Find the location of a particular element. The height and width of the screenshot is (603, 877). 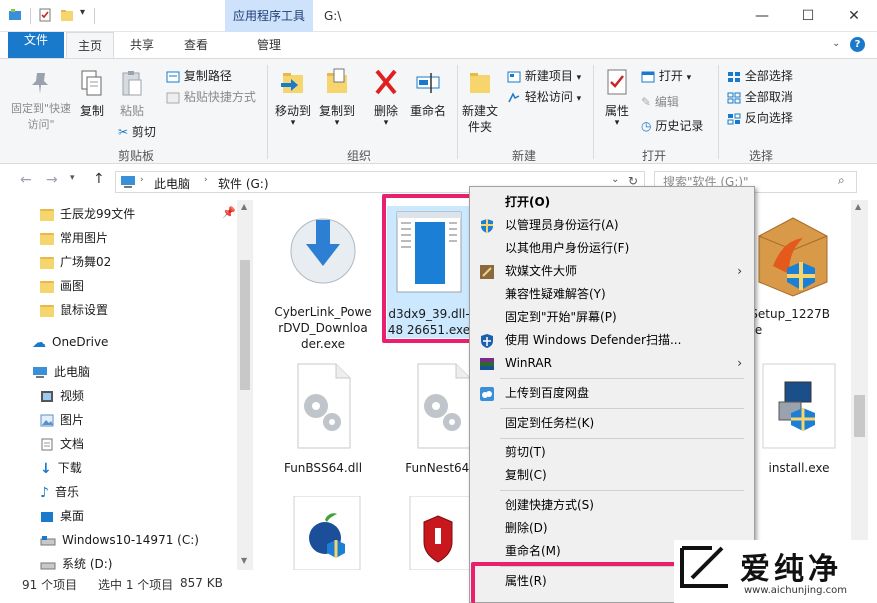

menu-item-compat-troubleshoot: 兼容性疑难解答(Y) is located at coordinates (612, 294).